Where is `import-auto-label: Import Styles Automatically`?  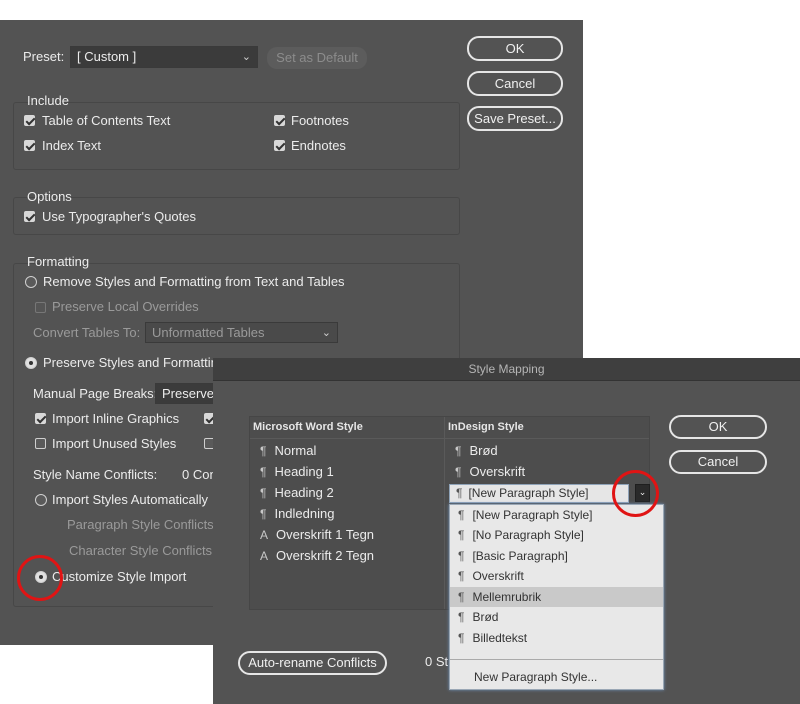
import-auto-label: Import Styles Automatically is located at coordinates (130, 499).